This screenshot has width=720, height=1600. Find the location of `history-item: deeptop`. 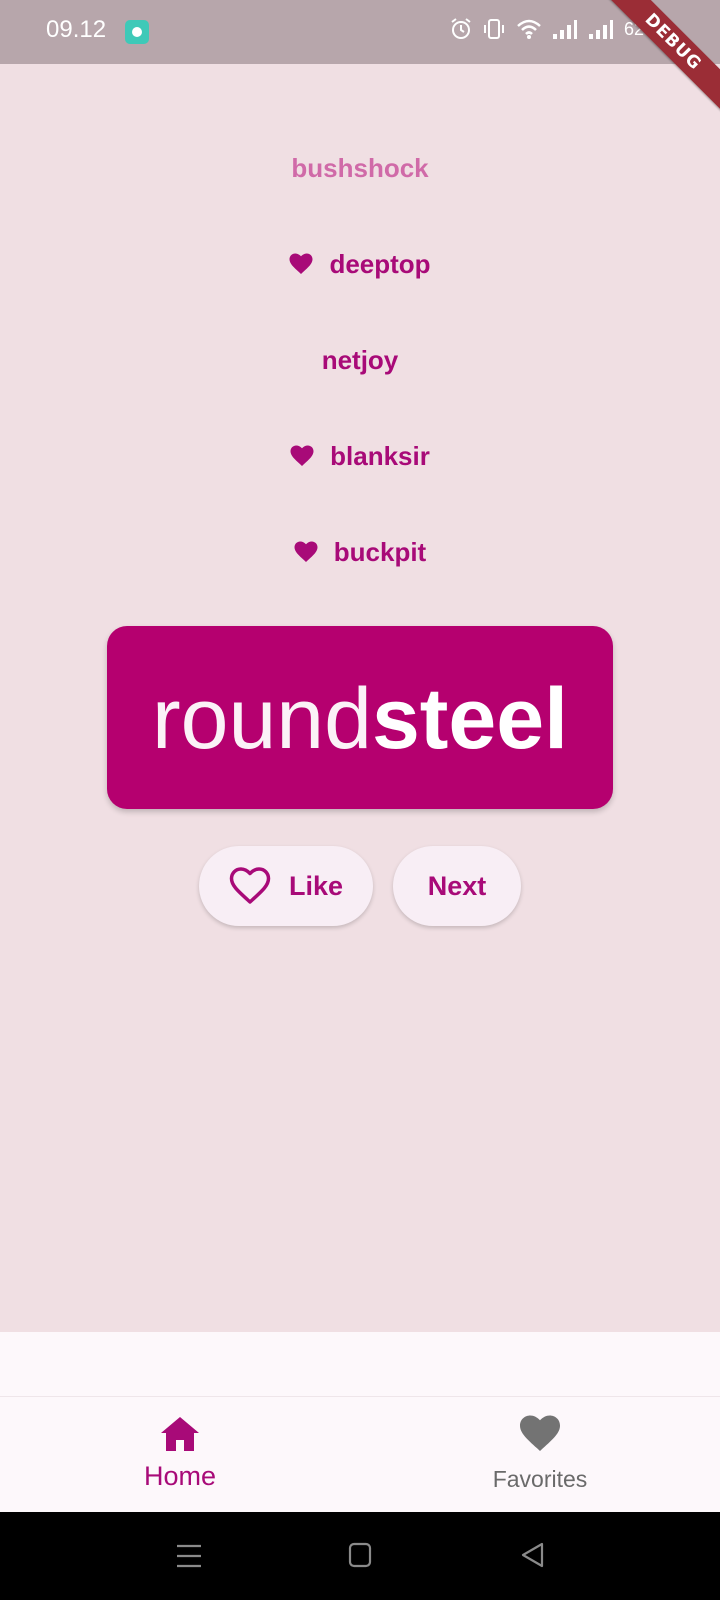

history-item: deeptop is located at coordinates (360, 264).